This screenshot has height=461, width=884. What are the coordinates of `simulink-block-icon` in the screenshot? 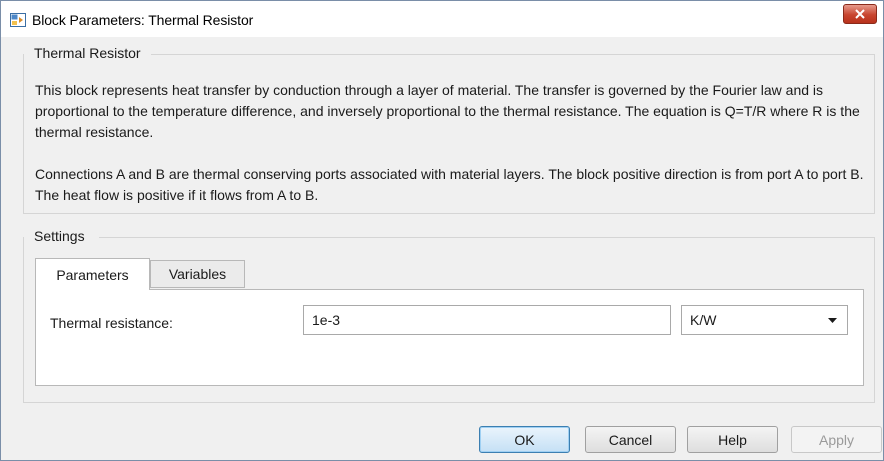 It's located at (18, 20).